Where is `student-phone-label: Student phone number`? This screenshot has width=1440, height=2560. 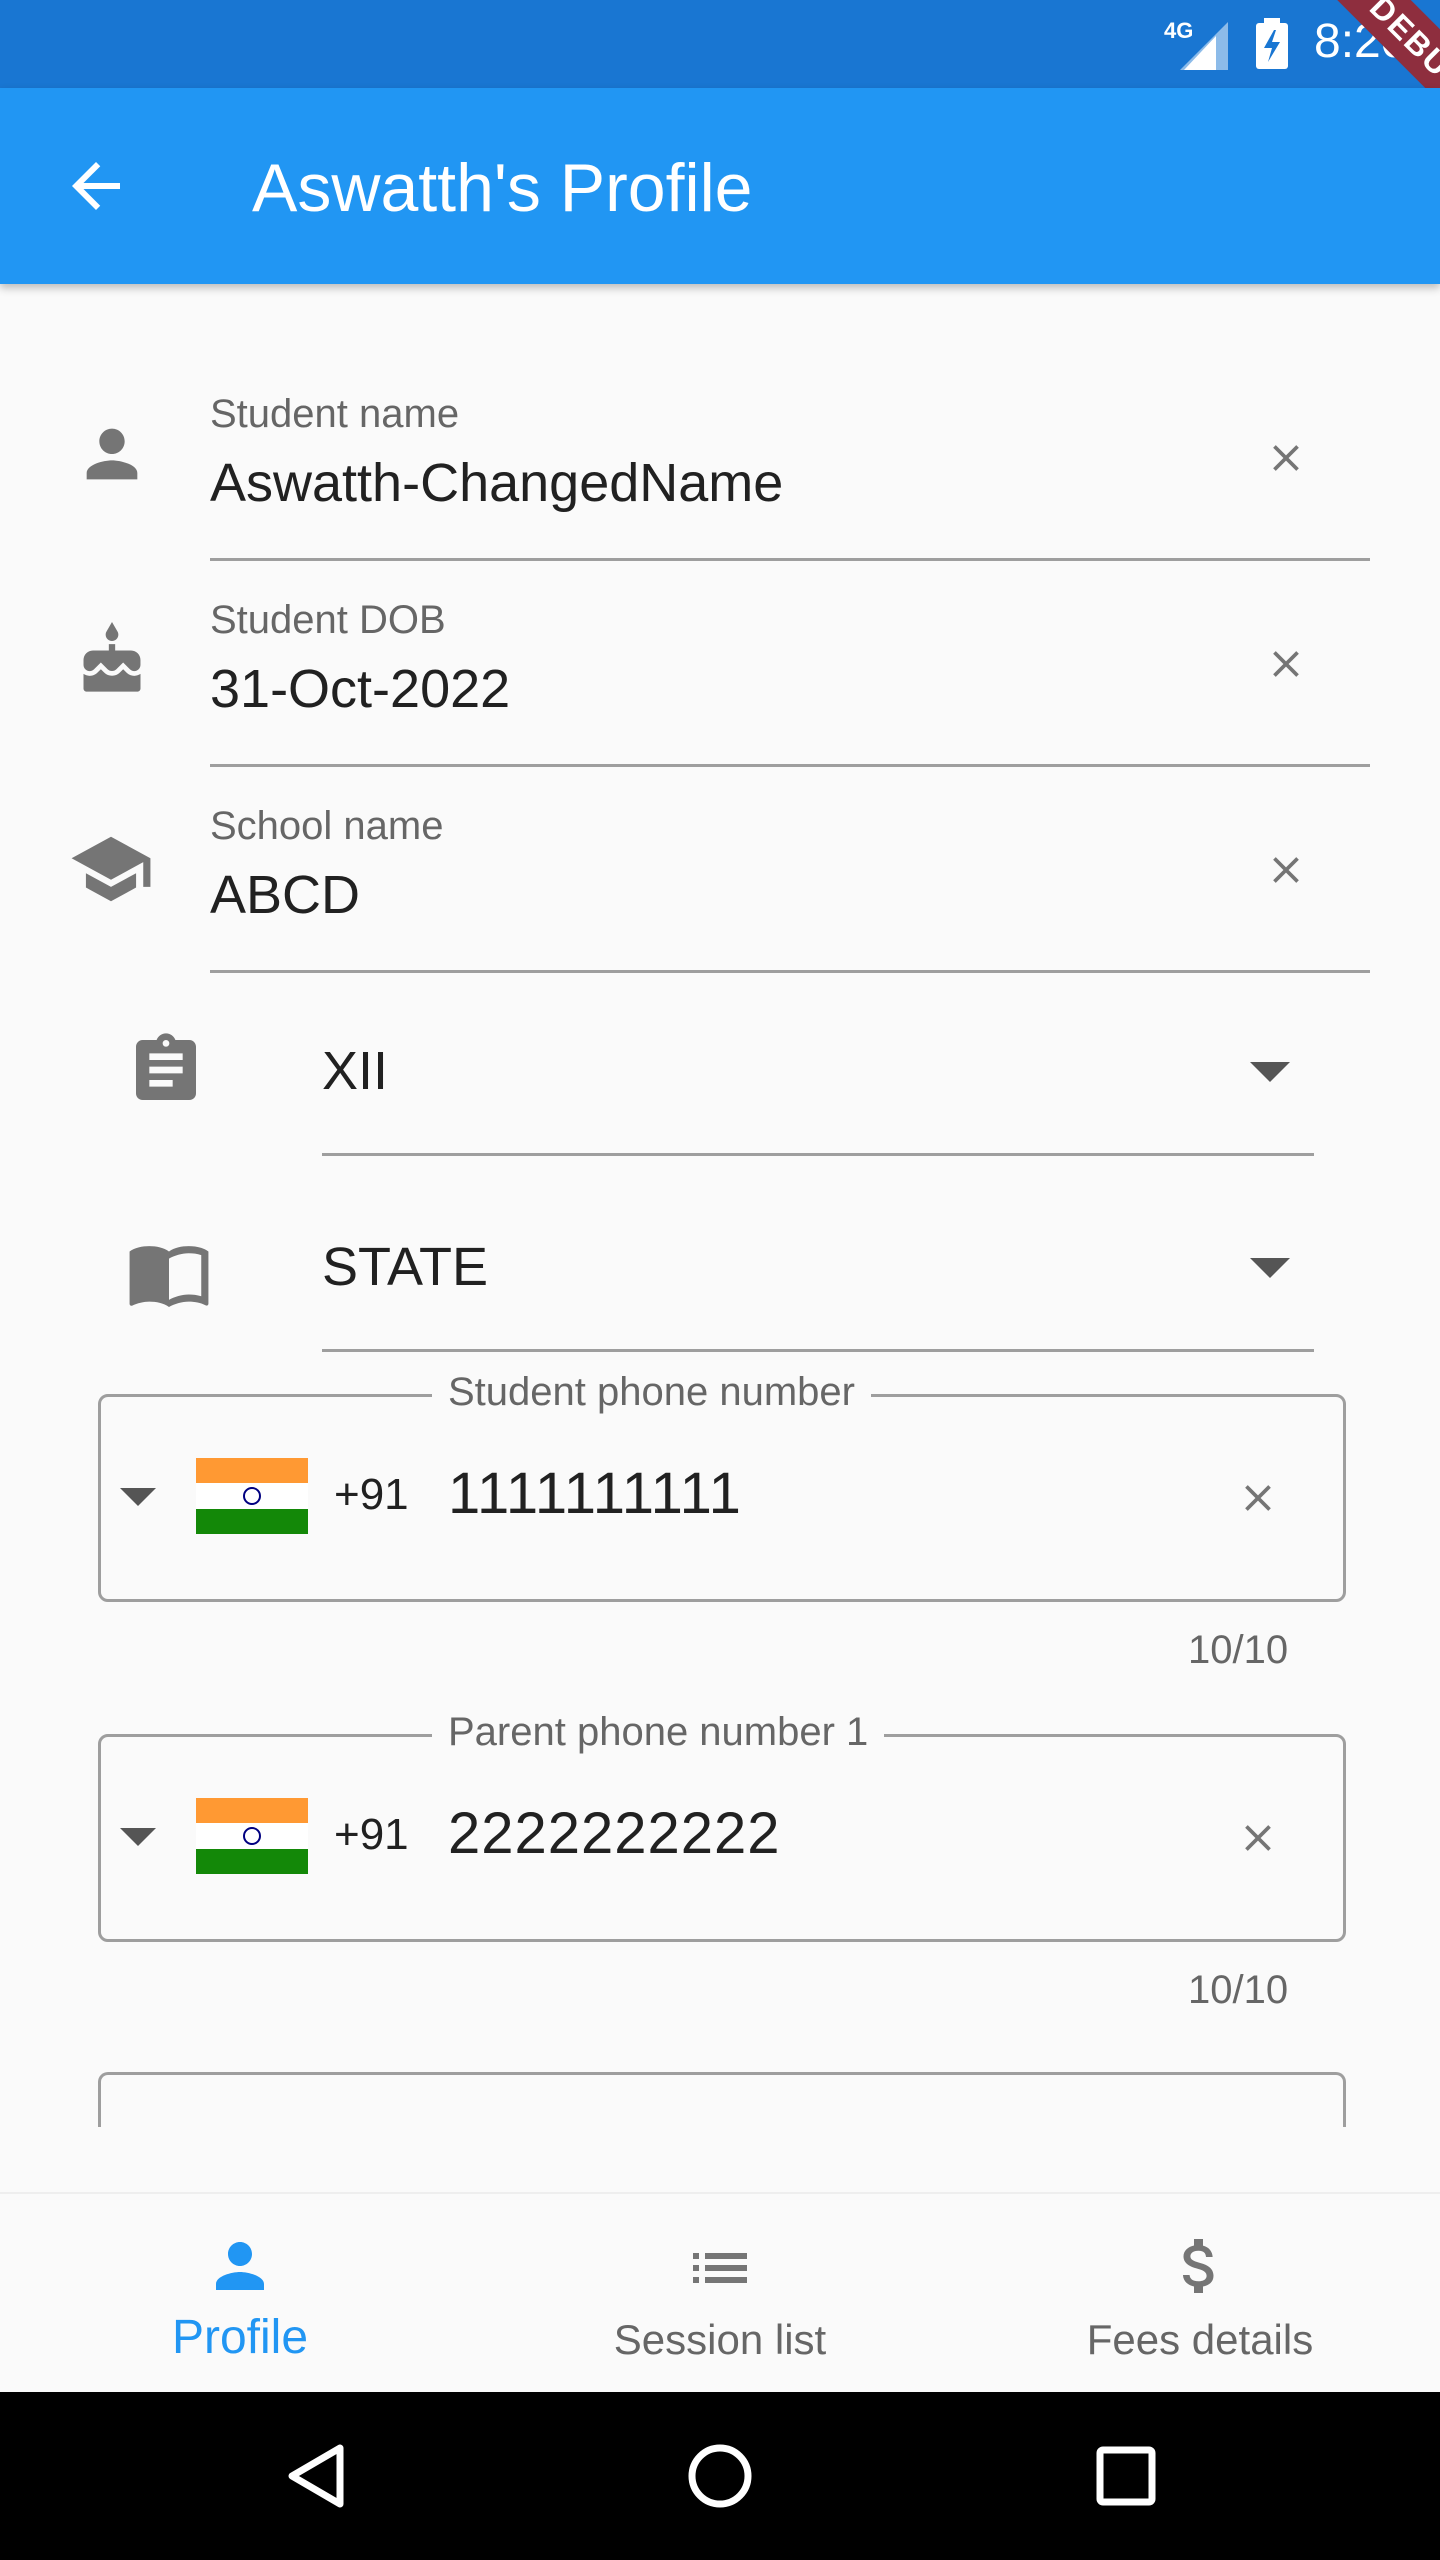 student-phone-label: Student phone number is located at coordinates (651, 1392).